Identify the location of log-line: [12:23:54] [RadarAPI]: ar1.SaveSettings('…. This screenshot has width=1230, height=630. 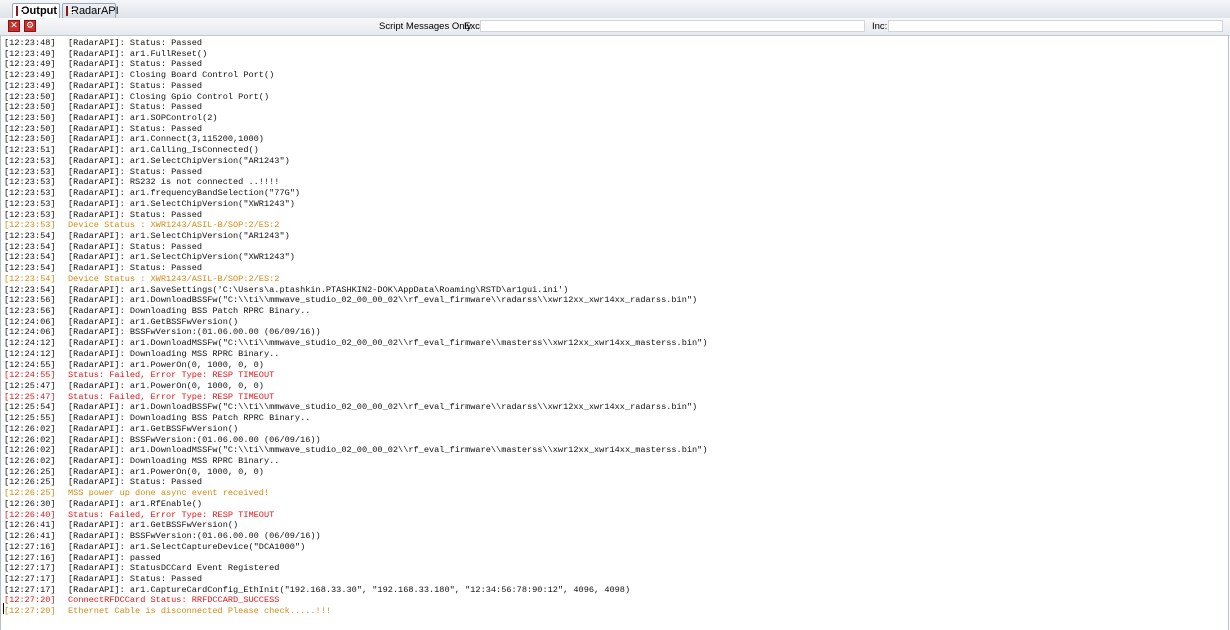
(616, 290).